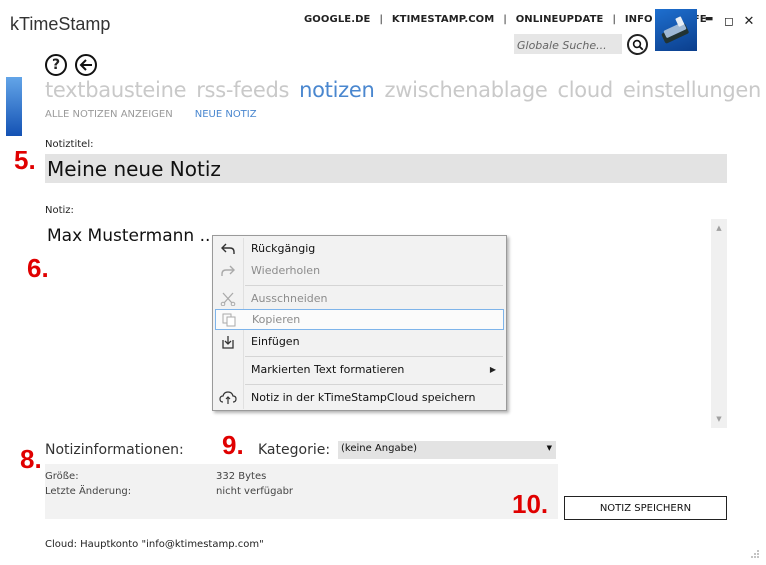  I want to click on menu-item-rueckgaengig: Rückgängig, so click(359, 248).